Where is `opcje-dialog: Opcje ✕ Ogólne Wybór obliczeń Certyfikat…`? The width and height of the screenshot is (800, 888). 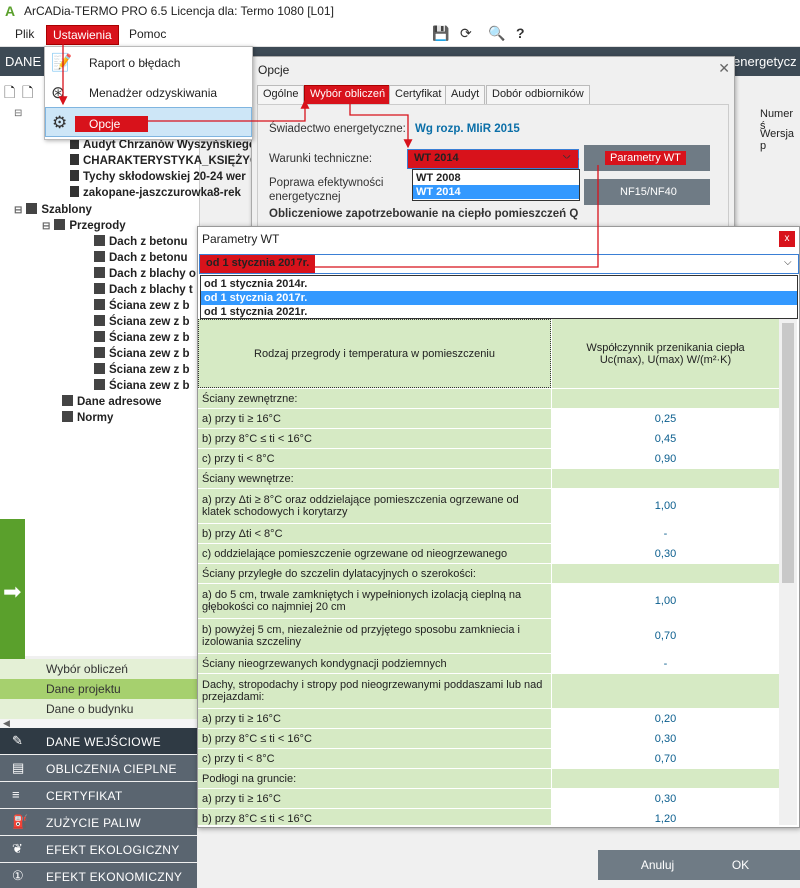
opcje-dialog: Opcje ✕ Ogólne Wybór obliczeń Certyfikat… is located at coordinates (493, 147).